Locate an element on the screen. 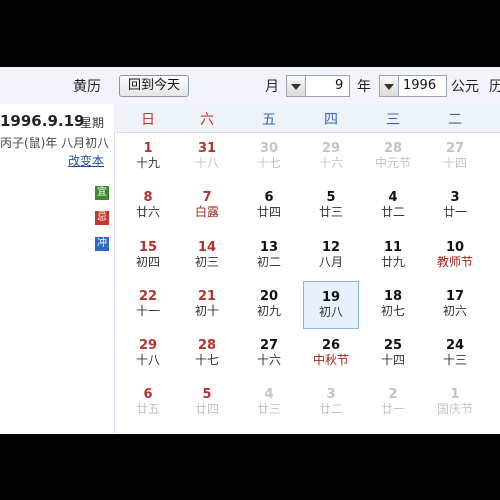  day-cell: 27 十四 is located at coordinates (455, 157).